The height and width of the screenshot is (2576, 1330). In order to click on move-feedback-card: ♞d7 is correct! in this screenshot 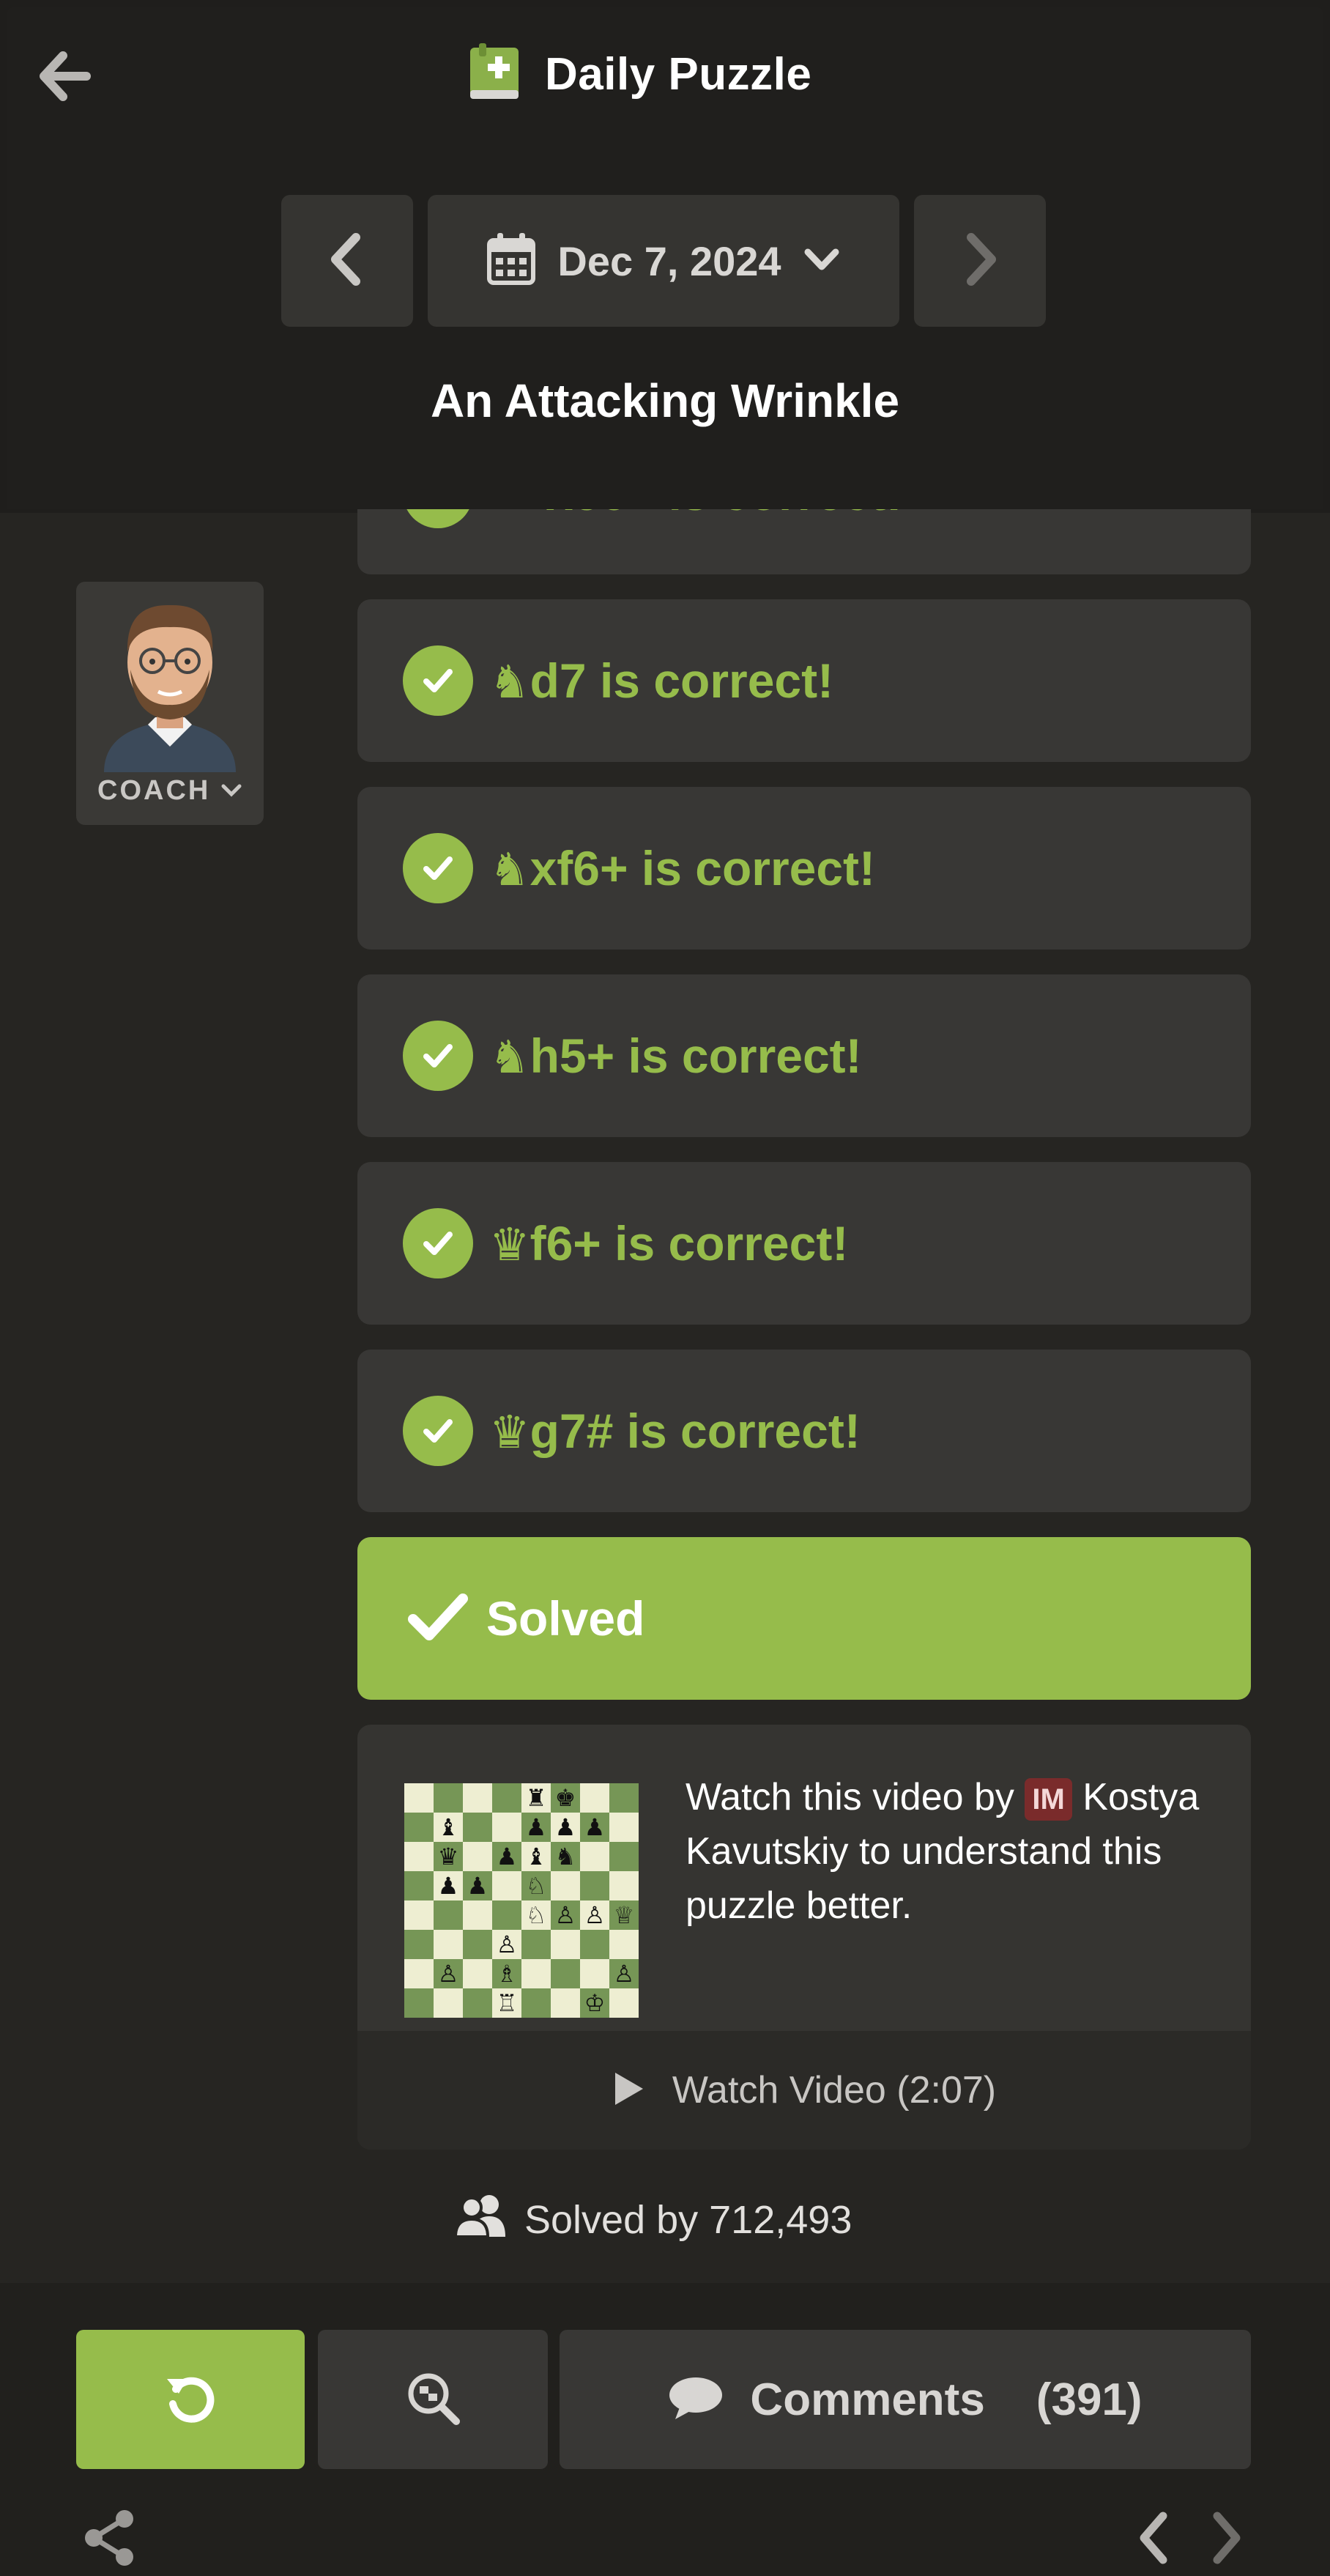, I will do `click(804, 680)`.